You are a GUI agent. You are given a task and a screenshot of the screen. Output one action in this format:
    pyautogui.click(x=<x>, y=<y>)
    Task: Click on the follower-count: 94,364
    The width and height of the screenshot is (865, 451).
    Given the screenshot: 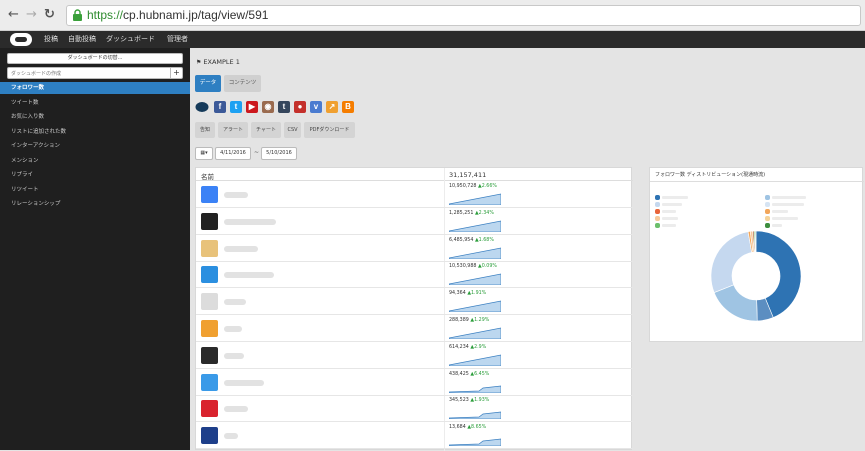 What is the action you would take?
    pyautogui.click(x=458, y=294)
    